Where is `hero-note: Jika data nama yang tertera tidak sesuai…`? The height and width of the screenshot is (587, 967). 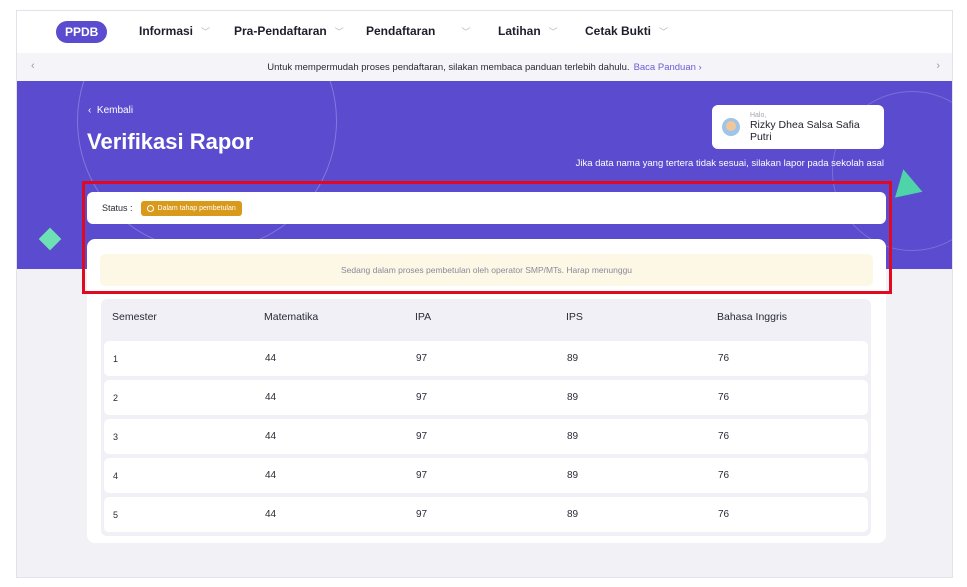 hero-note: Jika data nama yang tertera tidak sesuai… is located at coordinates (729, 163).